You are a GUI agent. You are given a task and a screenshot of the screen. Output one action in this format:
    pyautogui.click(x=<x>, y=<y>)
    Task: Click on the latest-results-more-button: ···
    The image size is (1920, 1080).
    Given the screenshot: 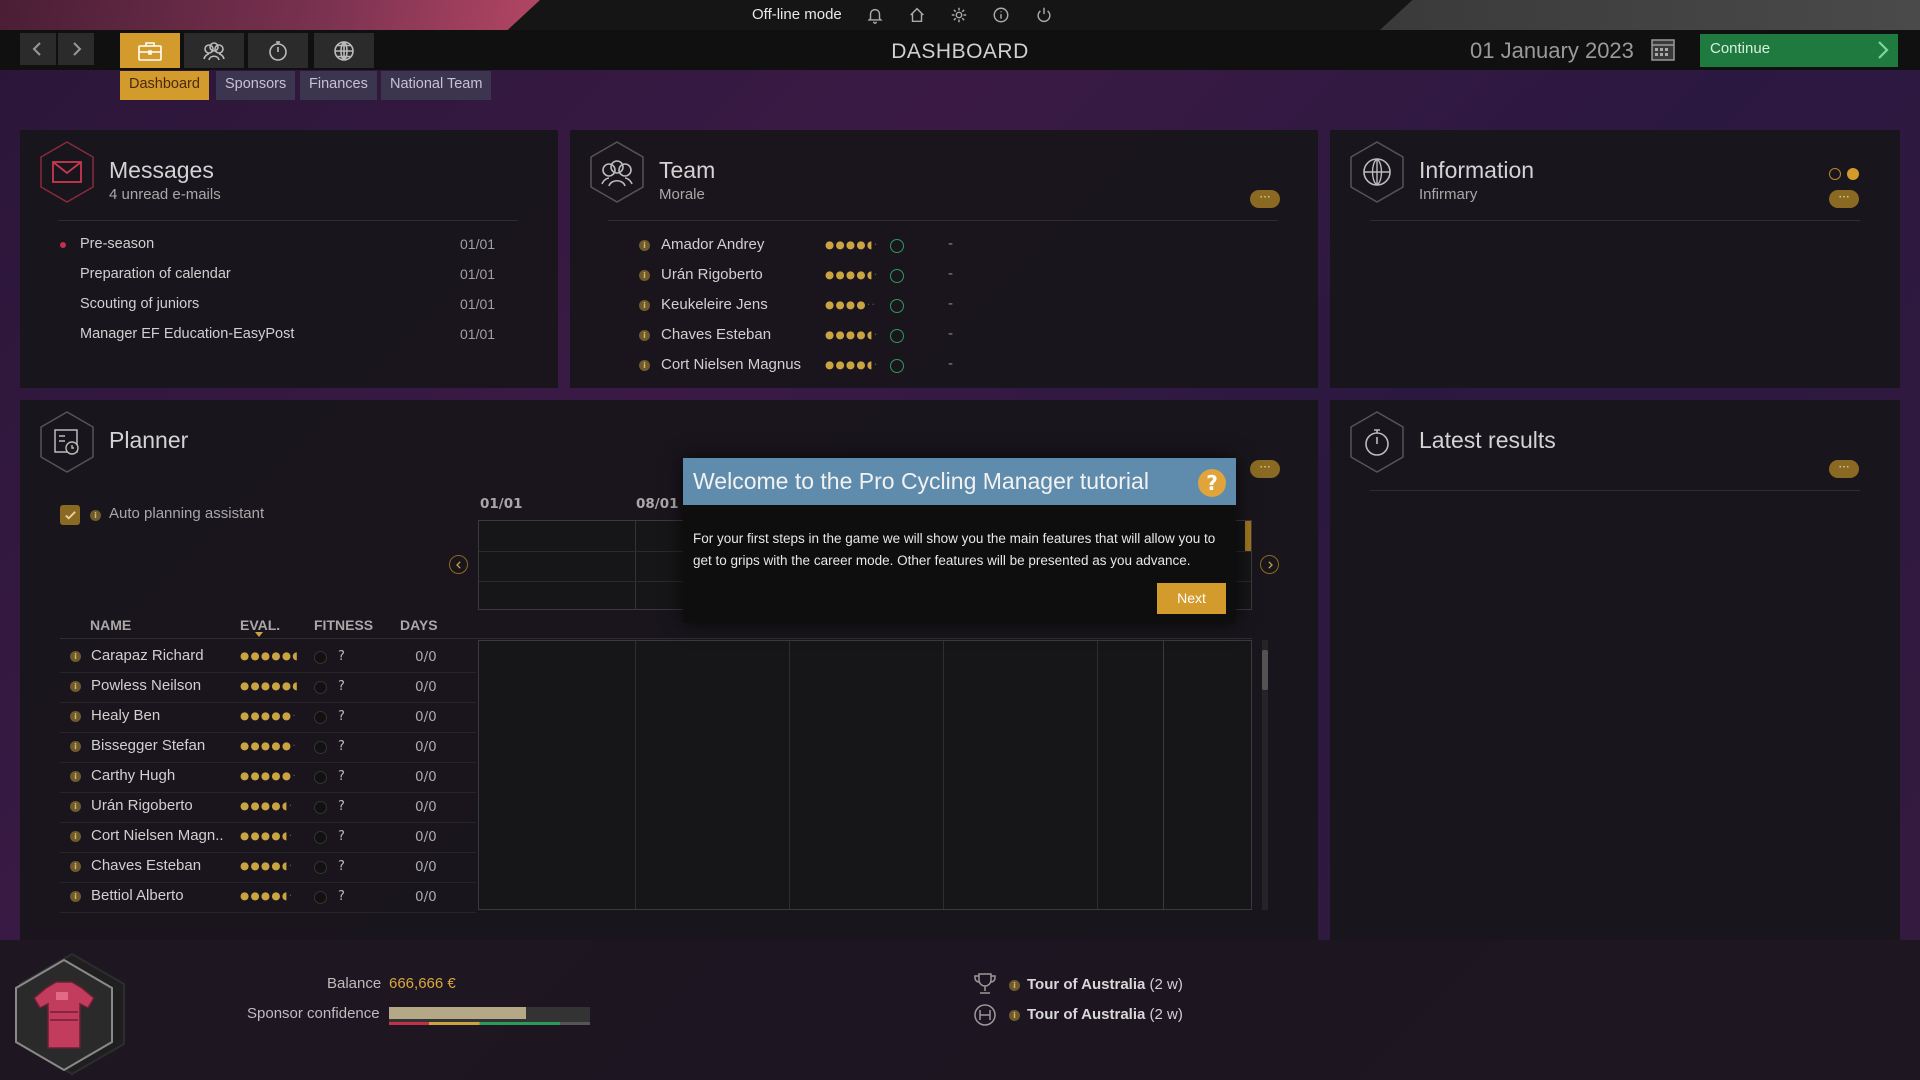 What is the action you would take?
    pyautogui.click(x=1844, y=469)
    